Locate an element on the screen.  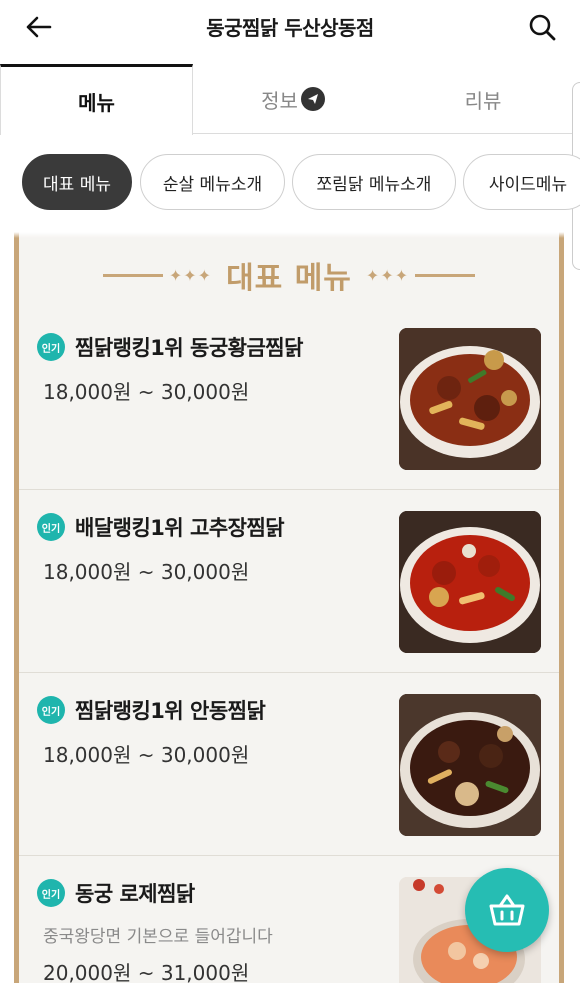
menu-item-name: 동궁 로제찜닭 is located at coordinates (135, 894).